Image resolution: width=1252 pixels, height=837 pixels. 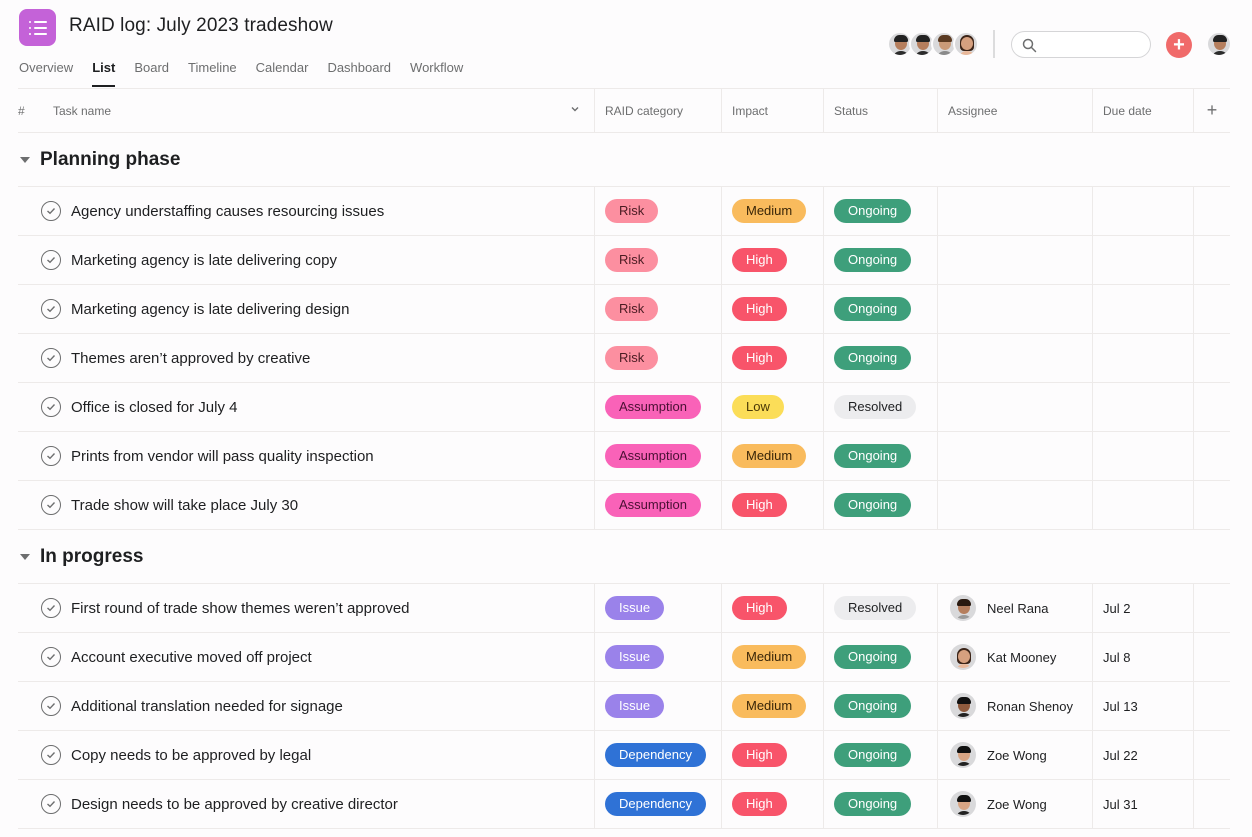 I want to click on chevron-down-icon, so click(x=575, y=109).